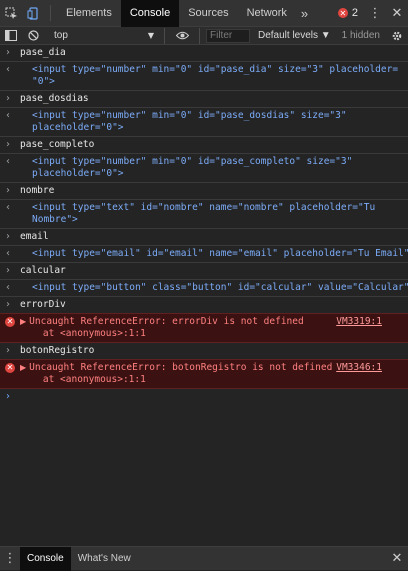 This screenshot has width=408, height=571. Describe the element at coordinates (33, 13) in the screenshot. I see `device-toolbar-icon` at that location.